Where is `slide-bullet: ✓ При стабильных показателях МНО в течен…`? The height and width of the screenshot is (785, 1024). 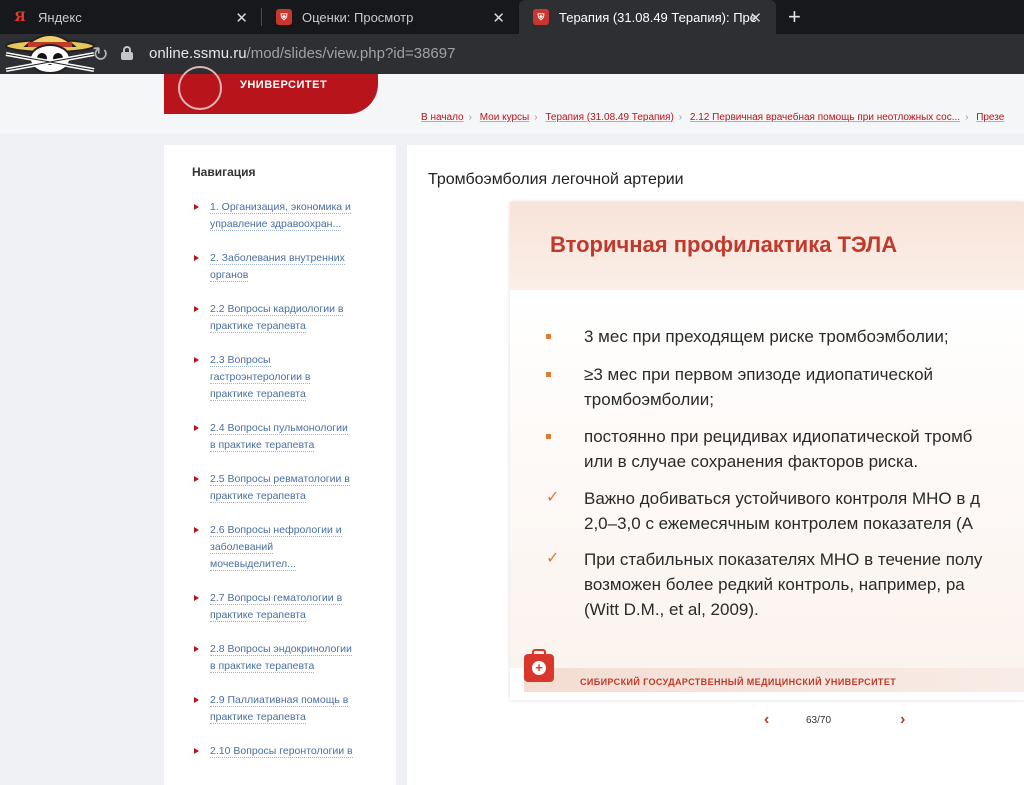 slide-bullet: ✓ При стабильных показателях МНО в течен… is located at coordinates (785, 584).